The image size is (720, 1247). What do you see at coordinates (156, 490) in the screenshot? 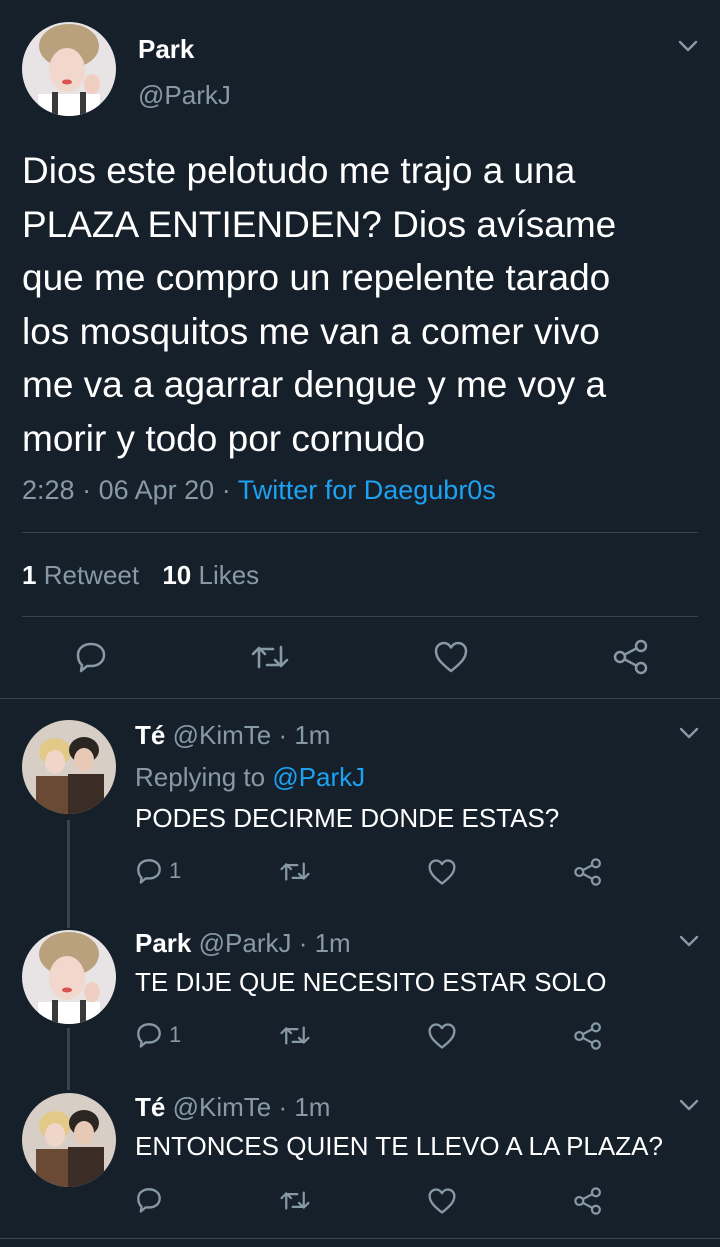
I see `tweet-date: 06 Apr 20` at bounding box center [156, 490].